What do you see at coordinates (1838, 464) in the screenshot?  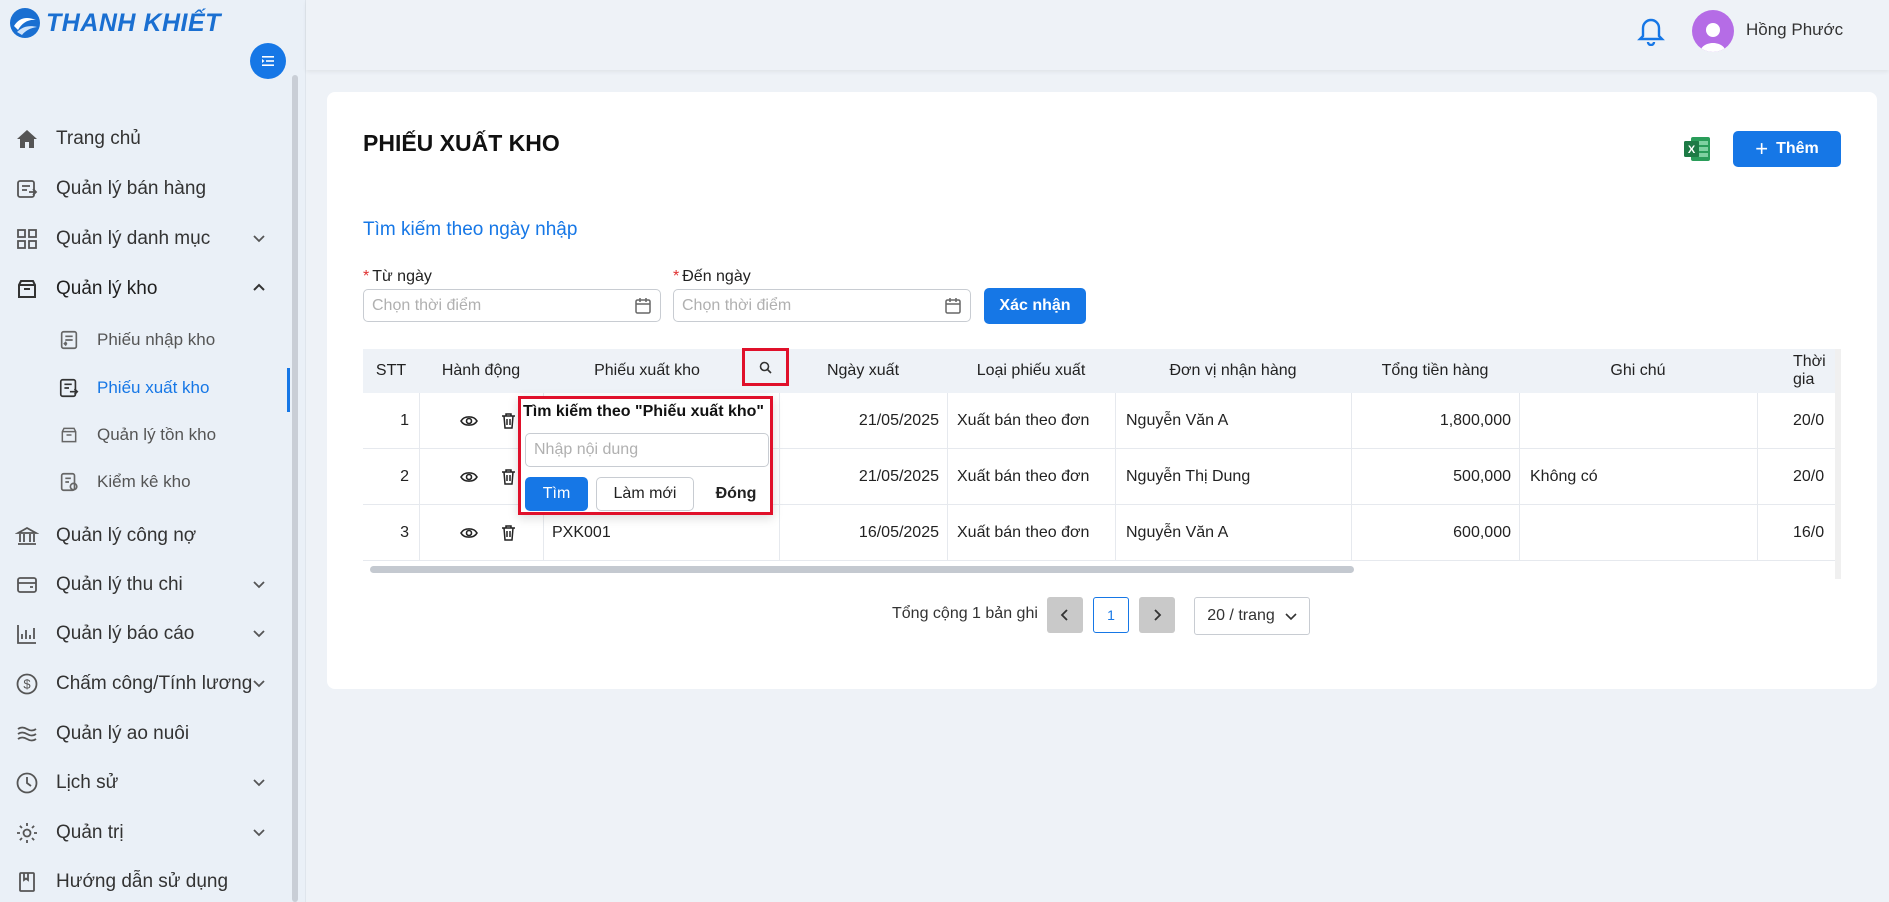 I see `table-vertical-scrollbar` at bounding box center [1838, 464].